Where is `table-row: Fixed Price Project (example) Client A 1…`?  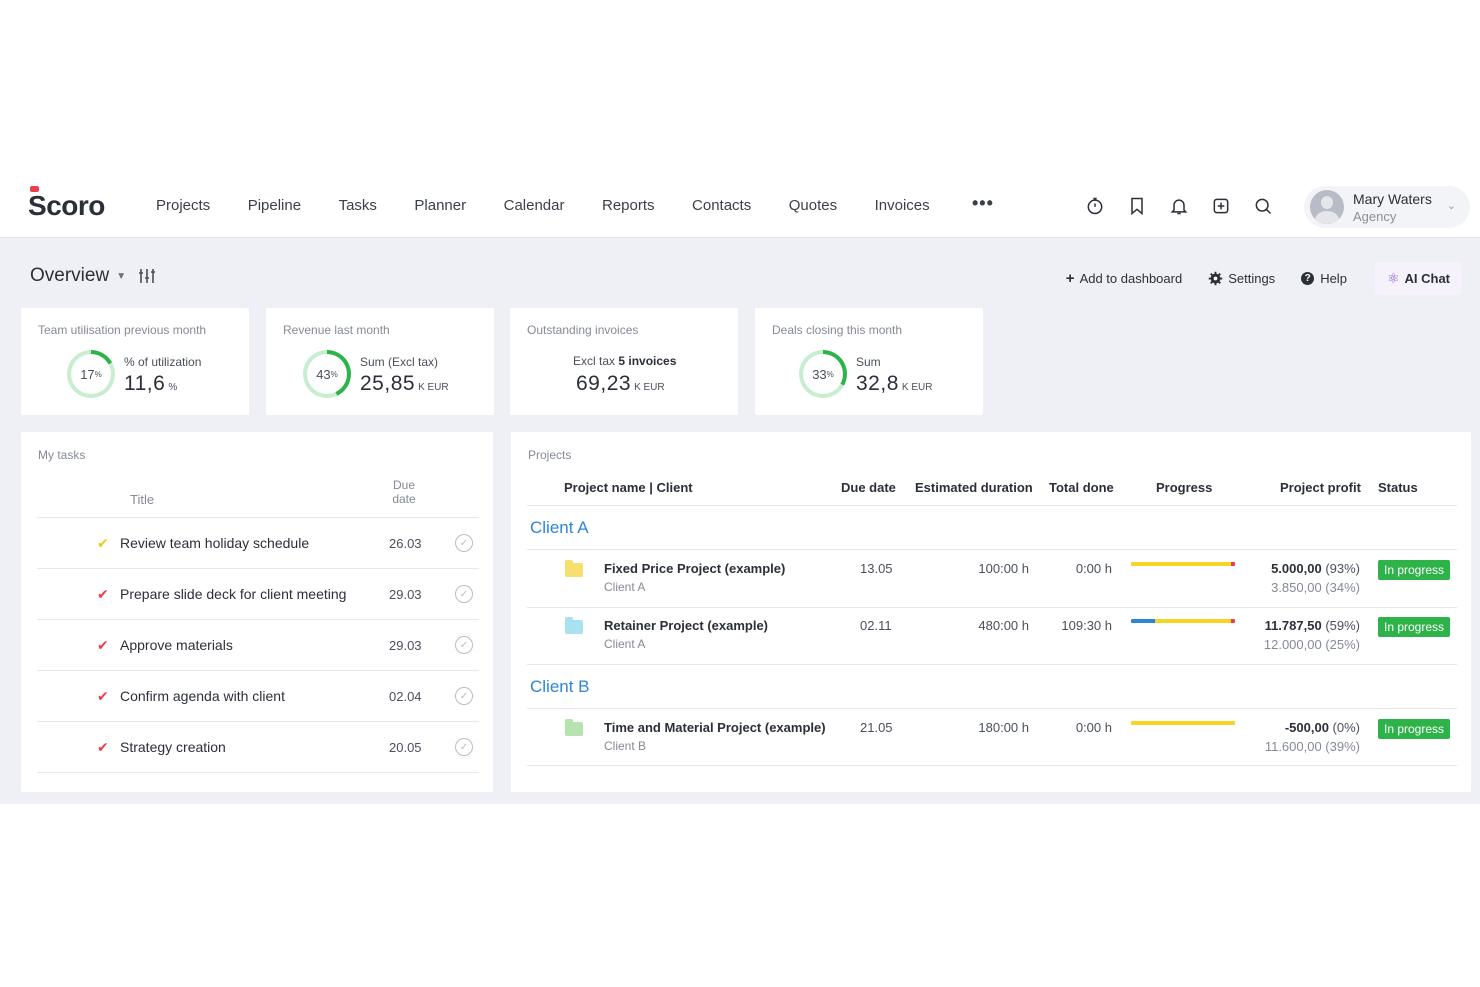
table-row: Fixed Price Project (example) Client A 1… is located at coordinates (992, 578).